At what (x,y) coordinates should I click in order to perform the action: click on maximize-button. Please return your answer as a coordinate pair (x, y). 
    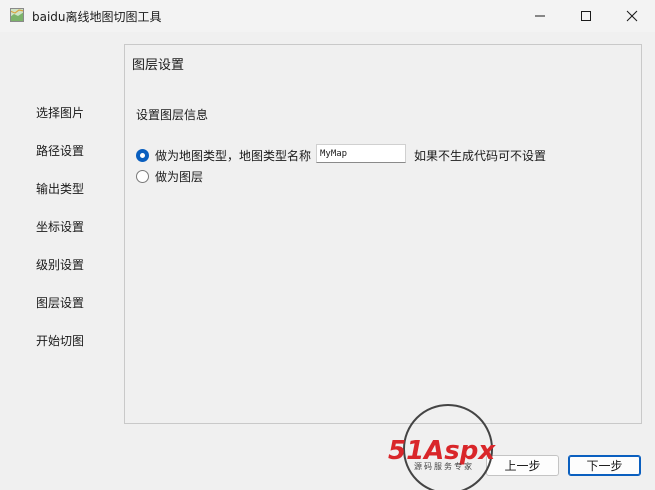
    Looking at the image, I should click on (586, 16).